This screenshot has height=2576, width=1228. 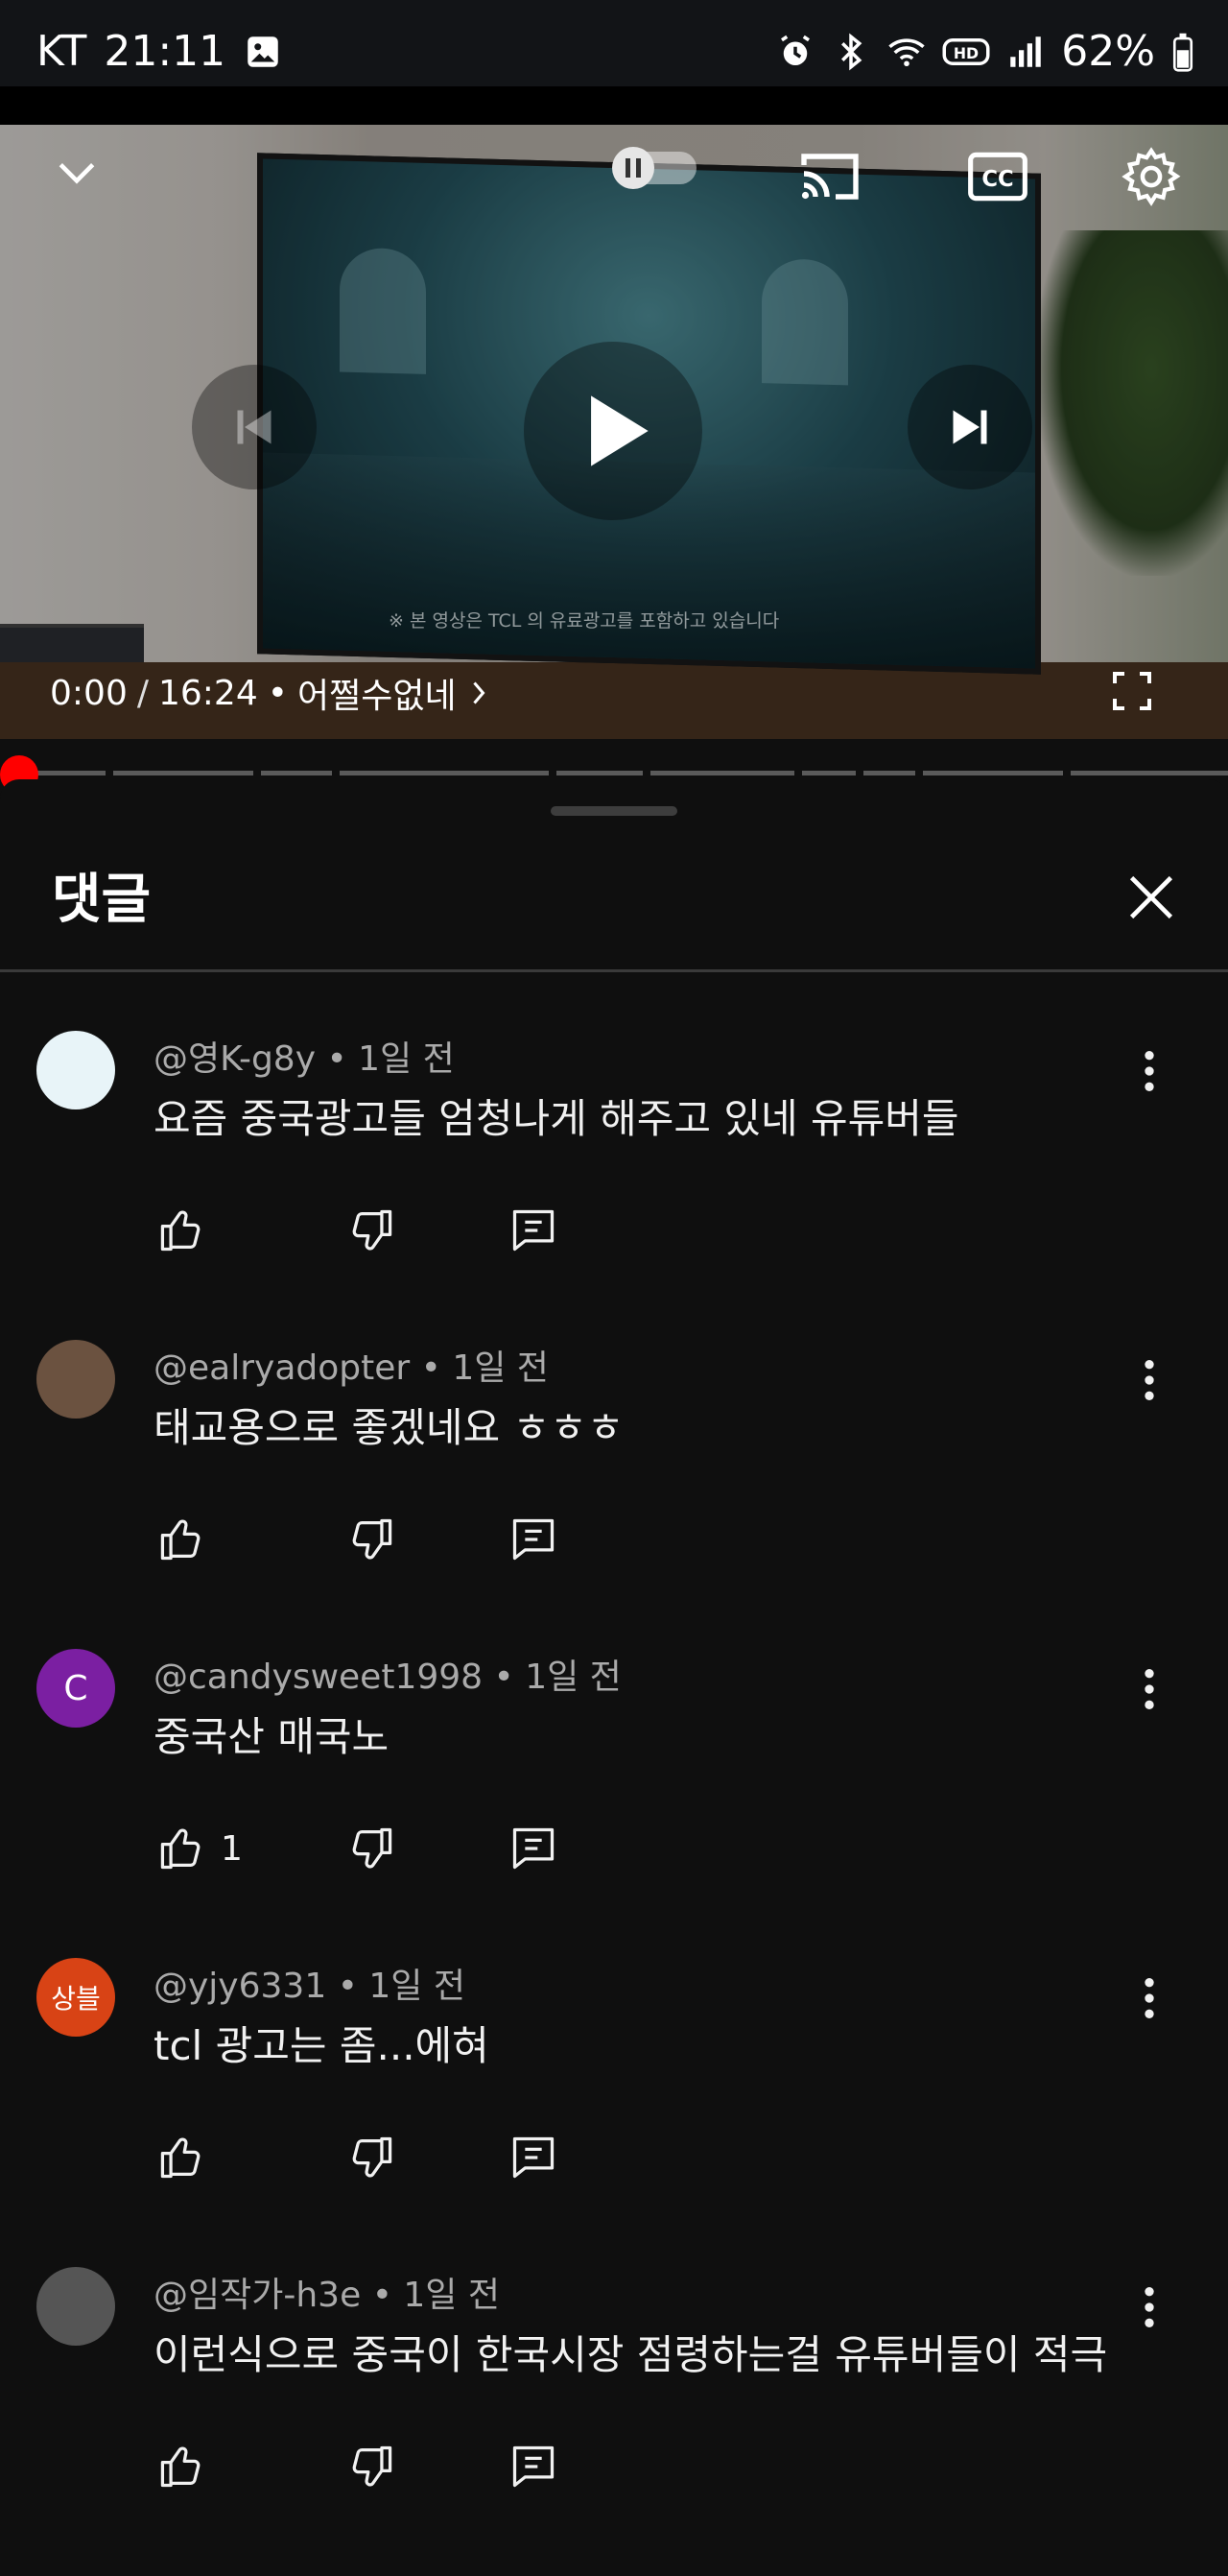 What do you see at coordinates (997, 179) in the screenshot?
I see `svg-text: CC` at bounding box center [997, 179].